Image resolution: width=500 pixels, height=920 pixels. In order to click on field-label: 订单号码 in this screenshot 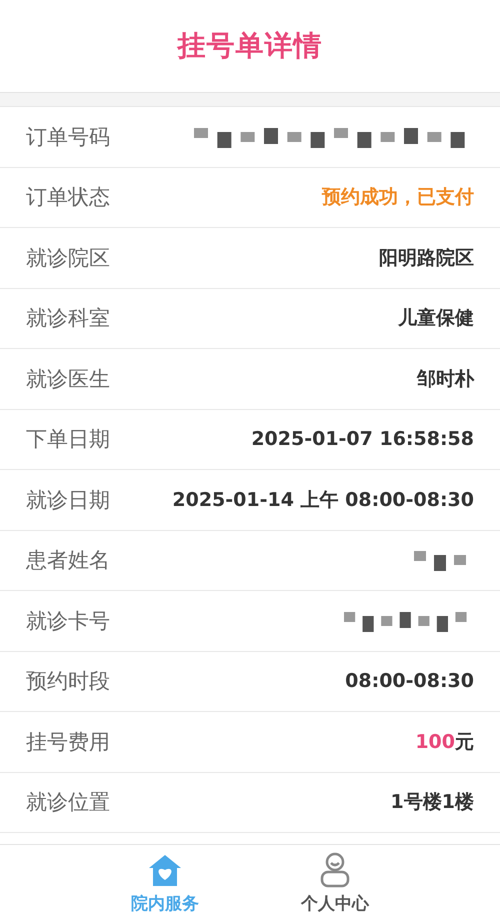, I will do `click(68, 137)`.